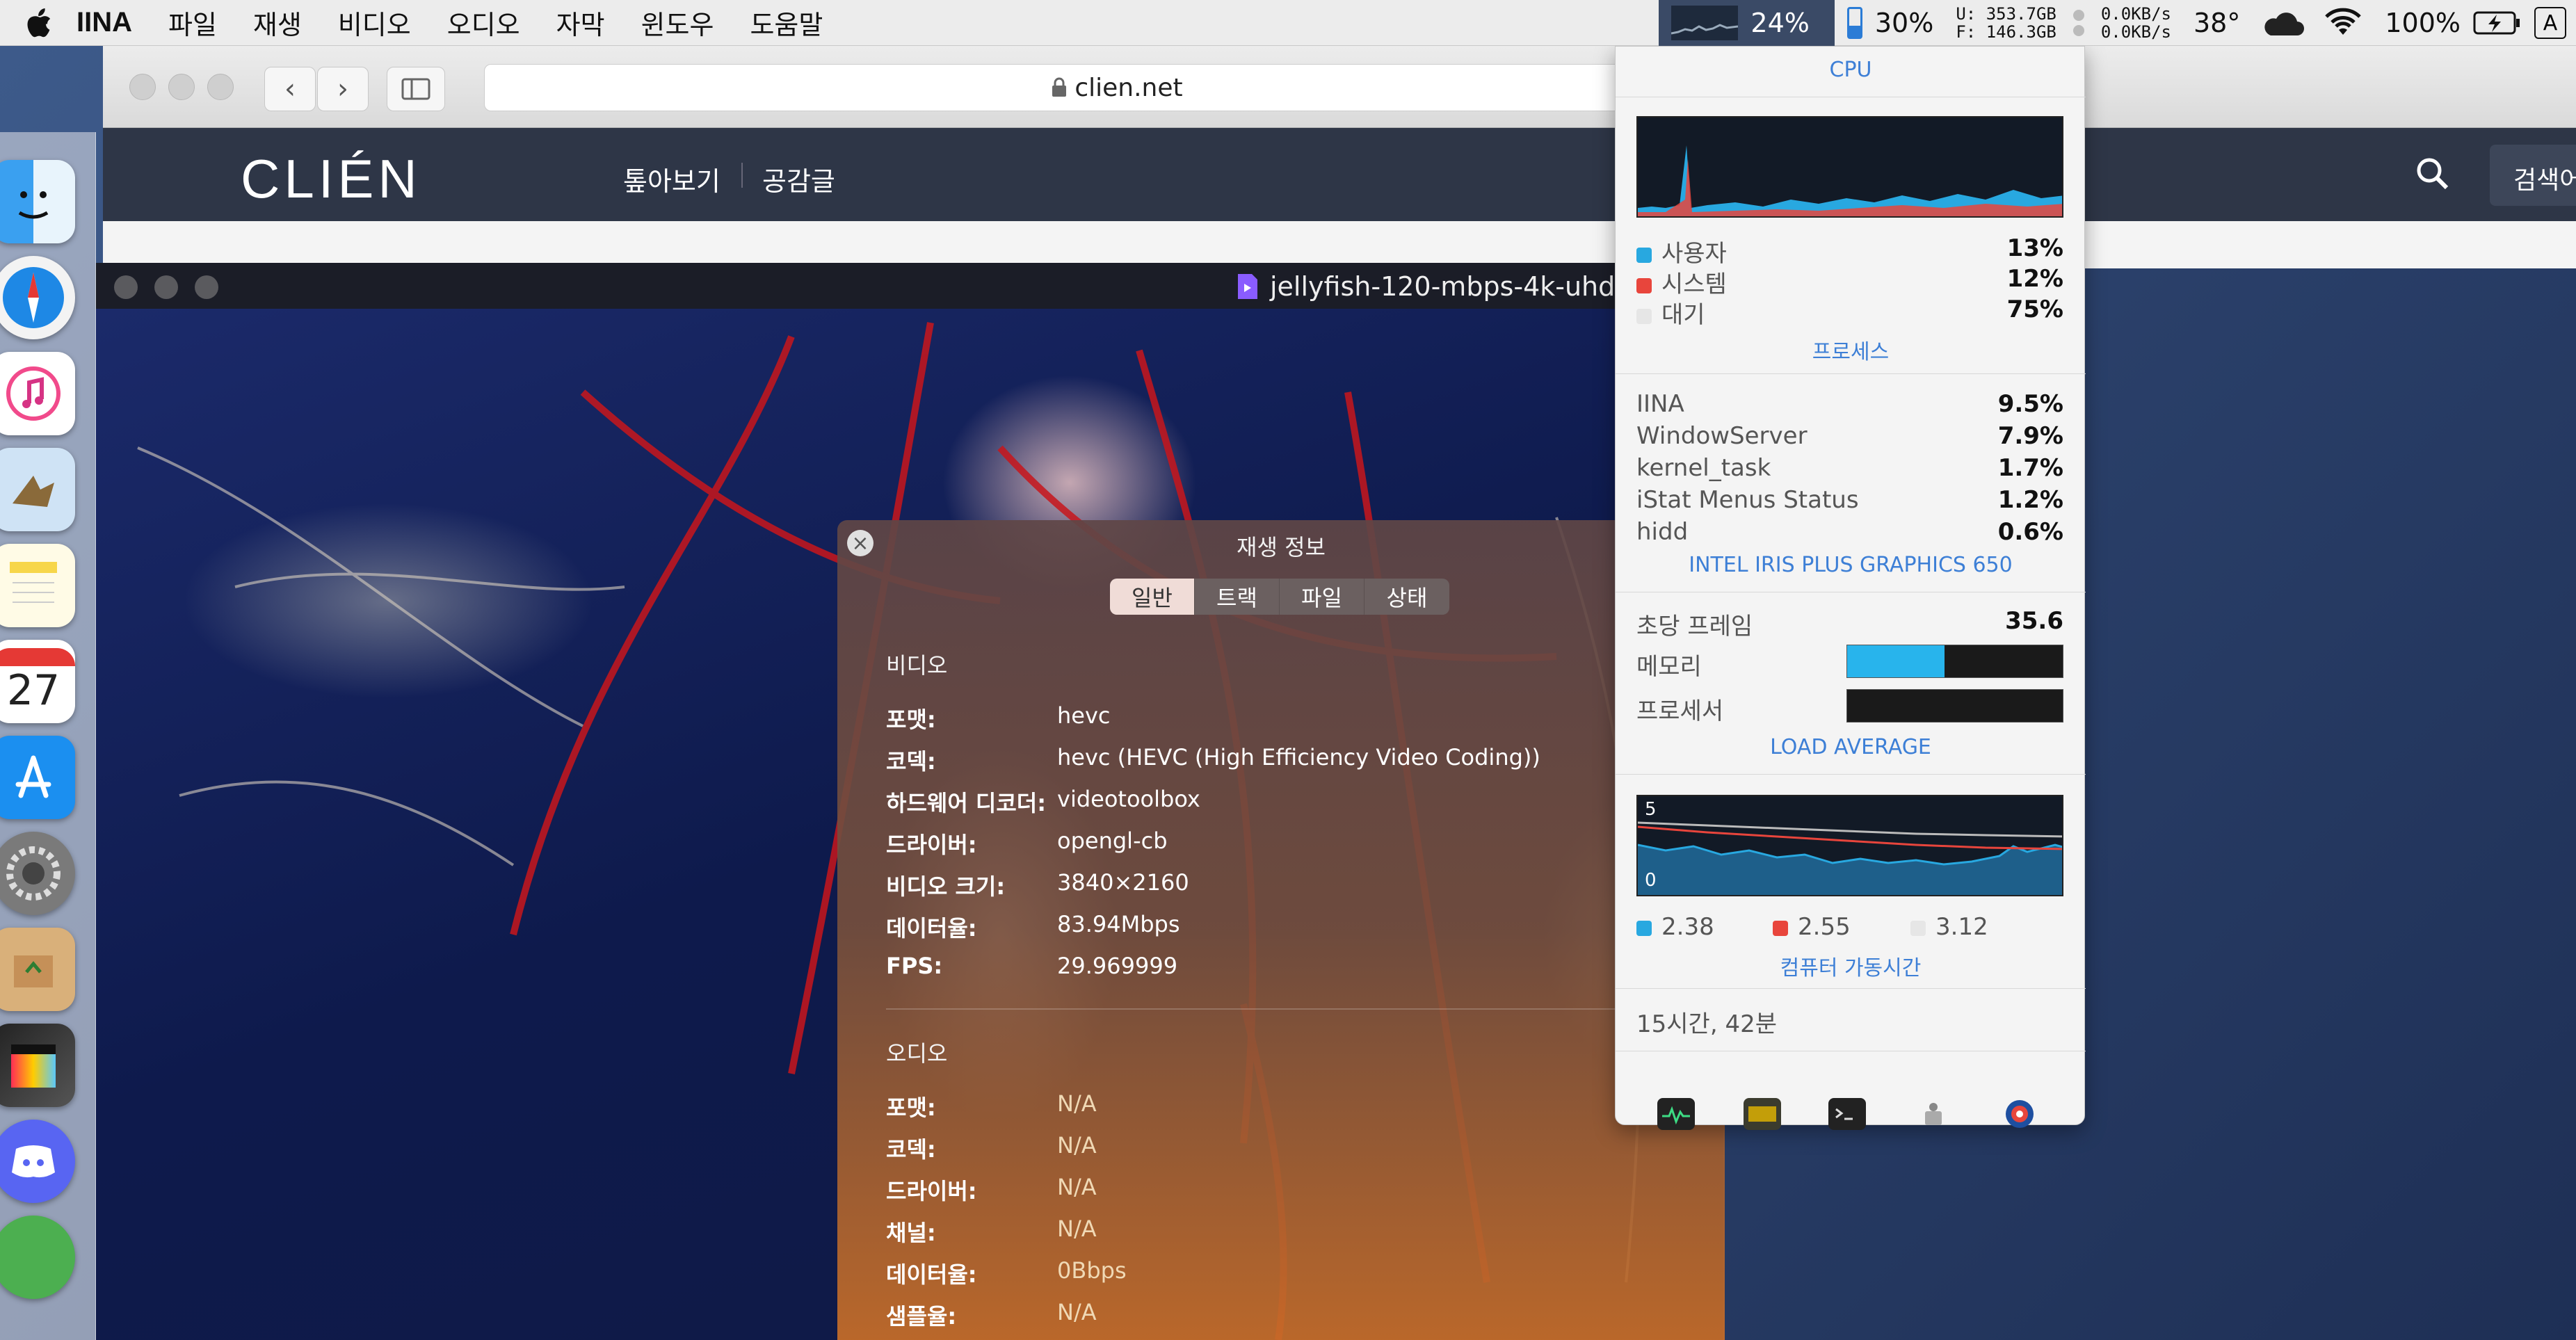 The height and width of the screenshot is (1340, 2576). I want to click on process-value: 7.9%, so click(2030, 436).